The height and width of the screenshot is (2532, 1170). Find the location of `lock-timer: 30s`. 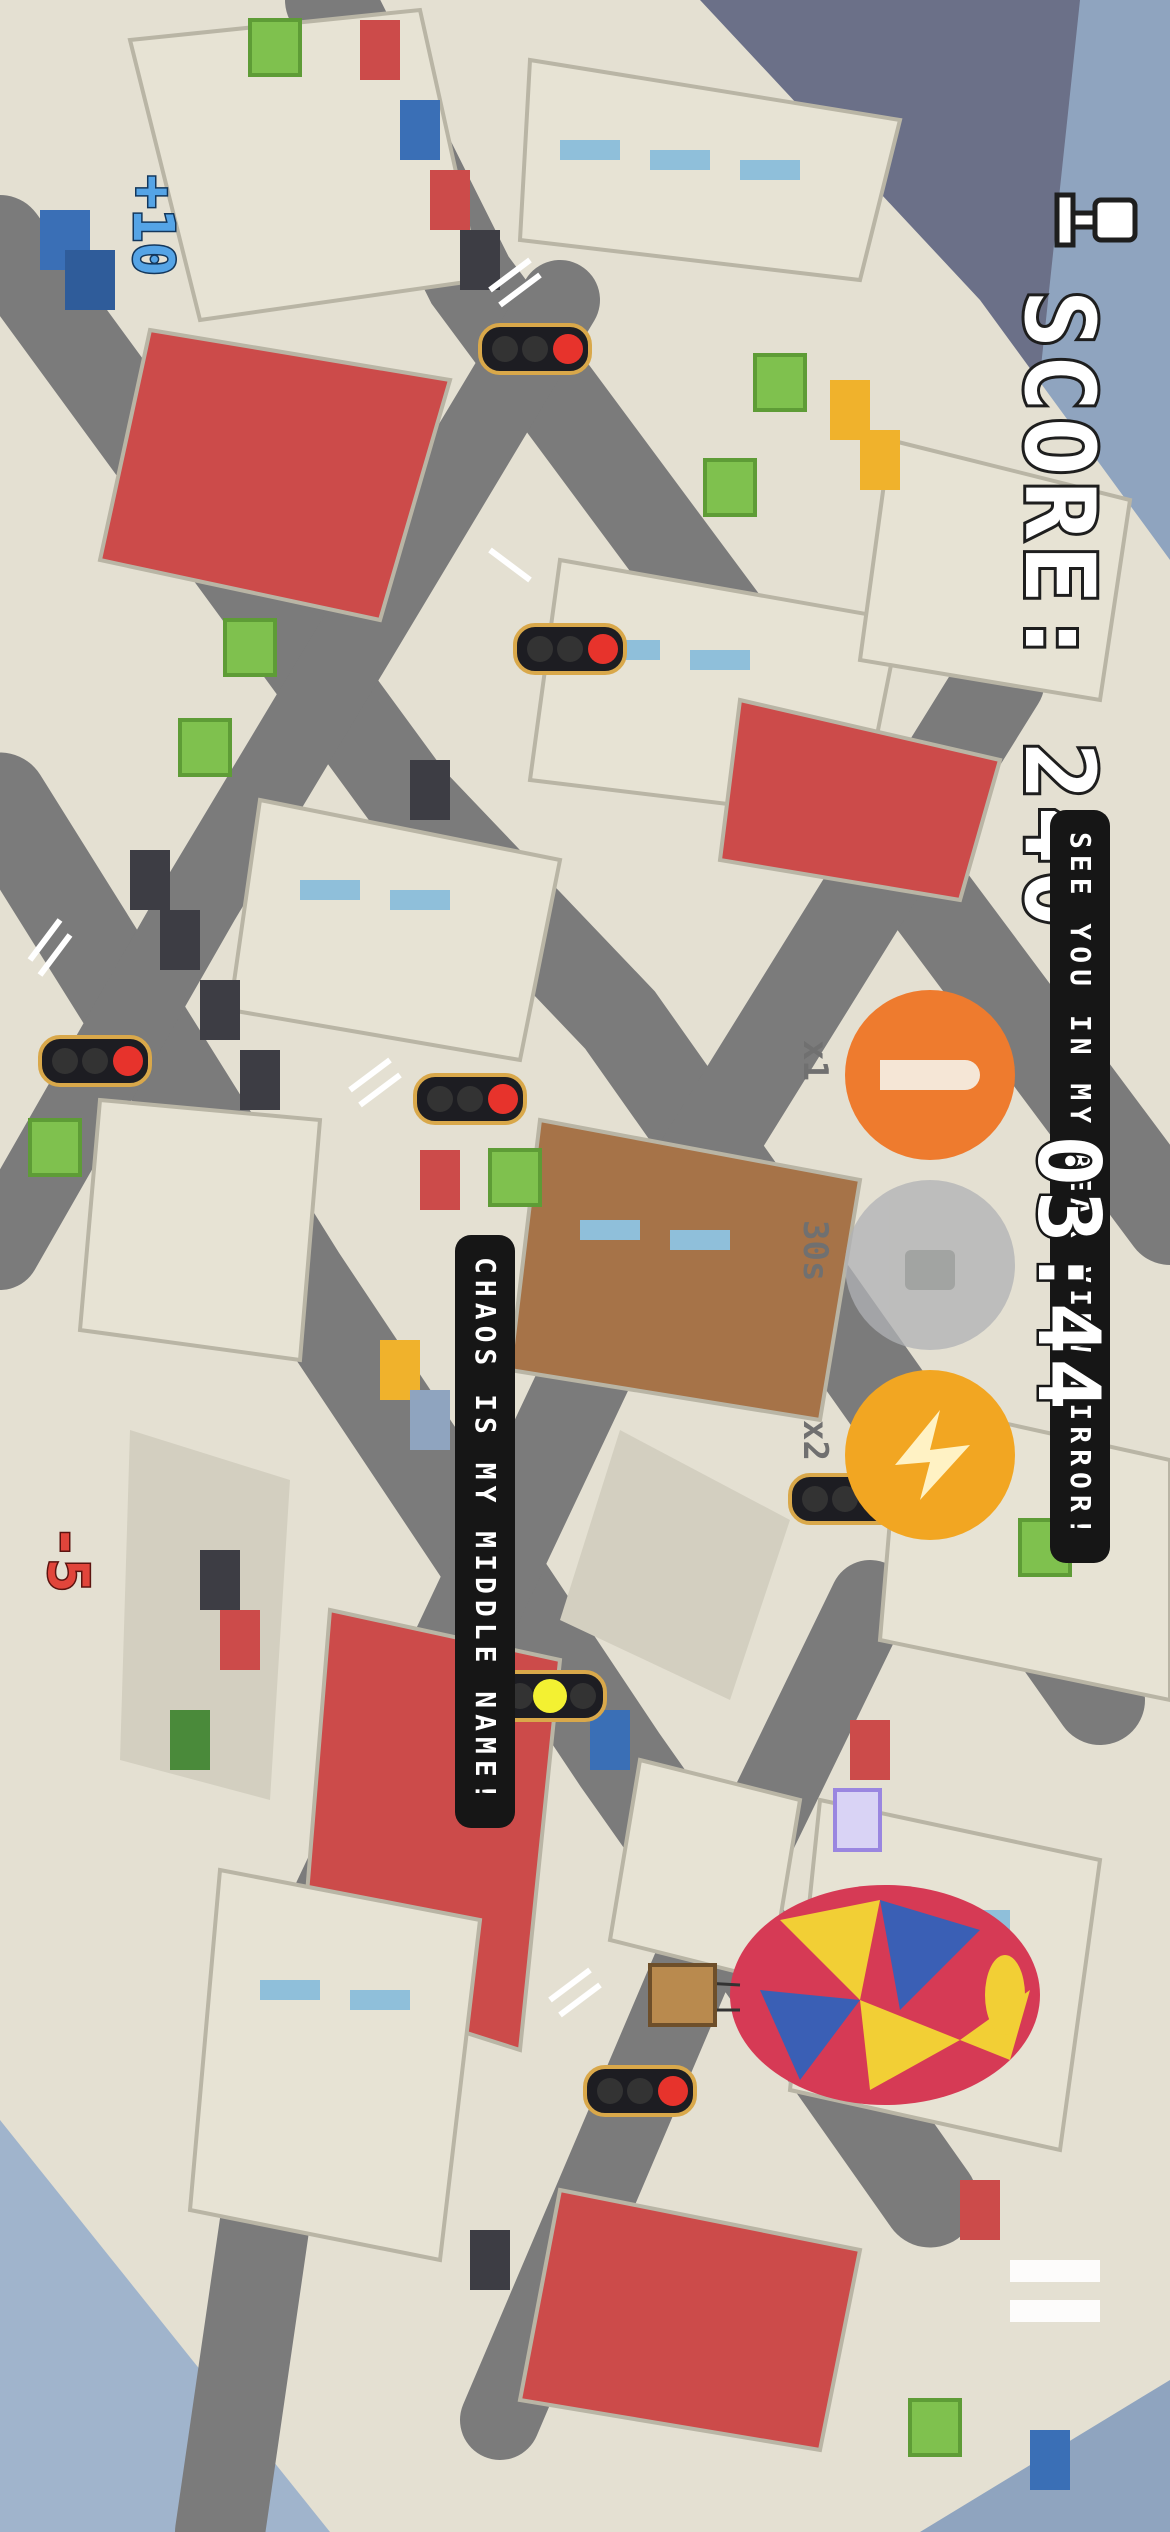

lock-timer: 30s is located at coordinates (815, 1251).